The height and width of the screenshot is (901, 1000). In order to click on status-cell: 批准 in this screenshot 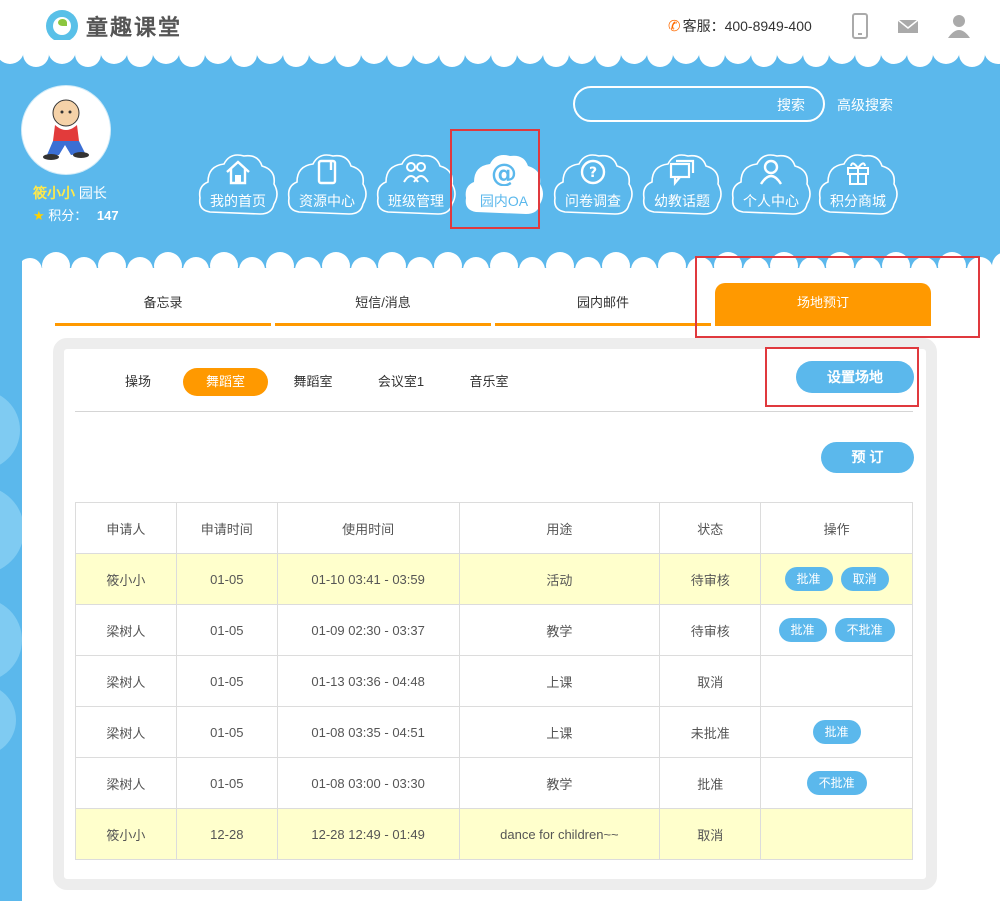, I will do `click(710, 783)`.